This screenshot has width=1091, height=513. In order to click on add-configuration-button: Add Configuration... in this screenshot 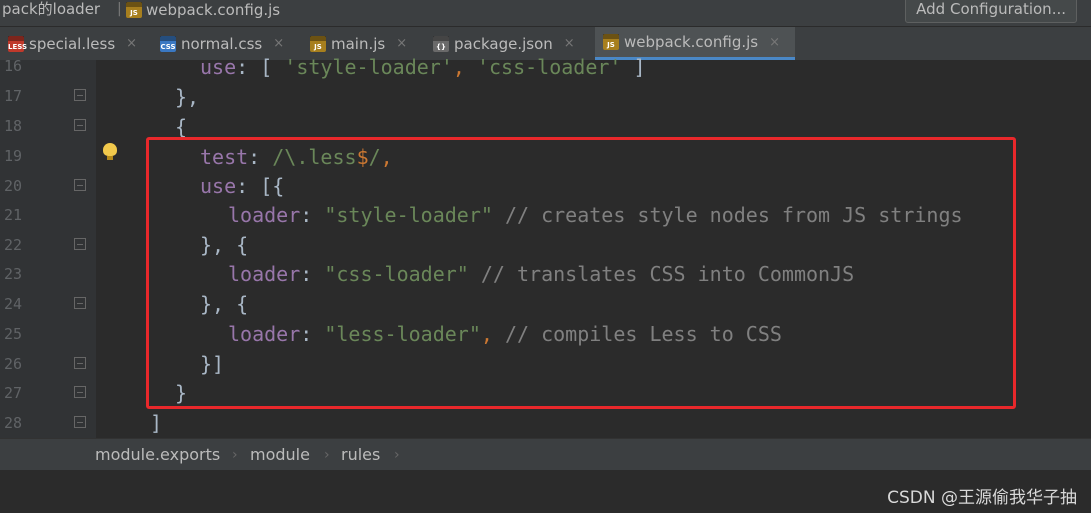, I will do `click(991, 11)`.